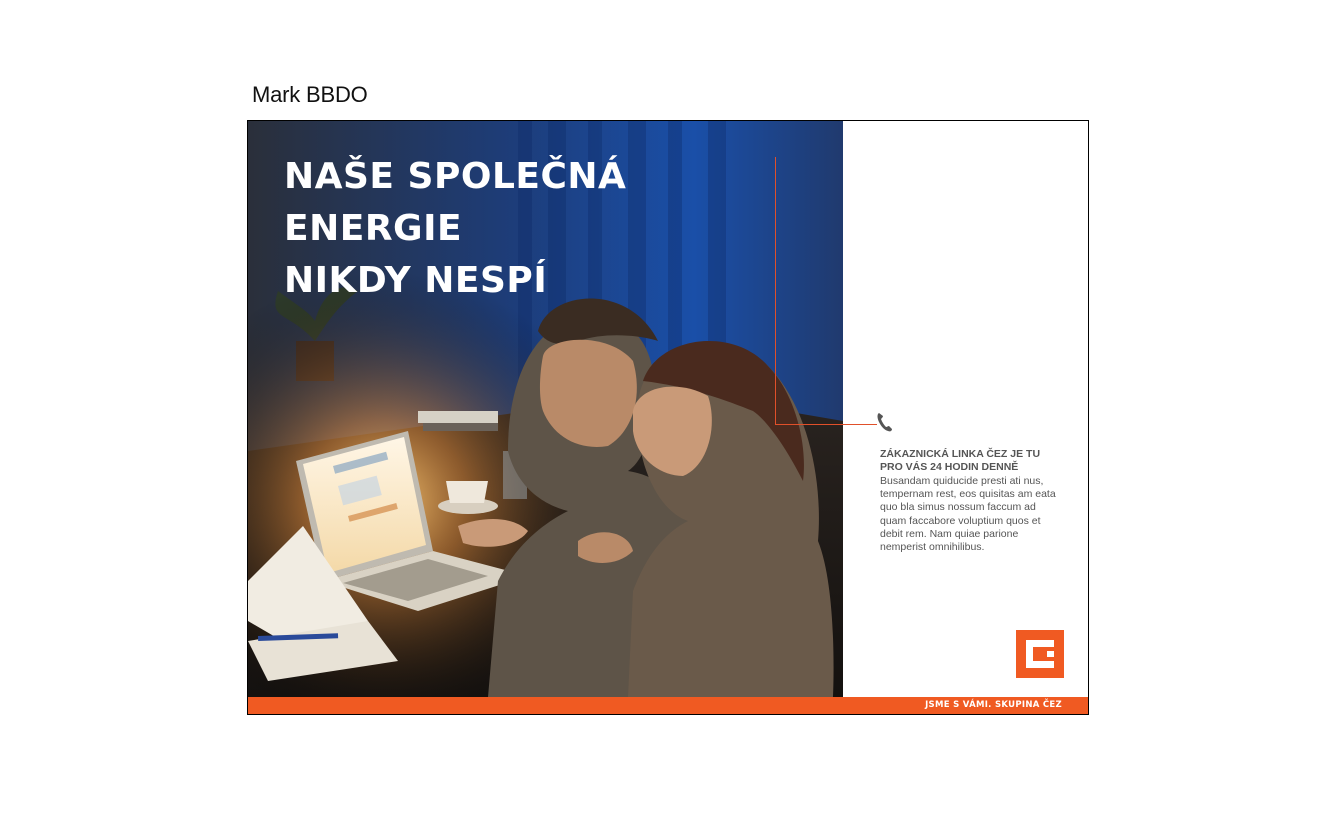 This screenshot has width=1336, height=835. Describe the element at coordinates (310, 94) in the screenshot. I see `agency-label: Mark BBDO` at that location.